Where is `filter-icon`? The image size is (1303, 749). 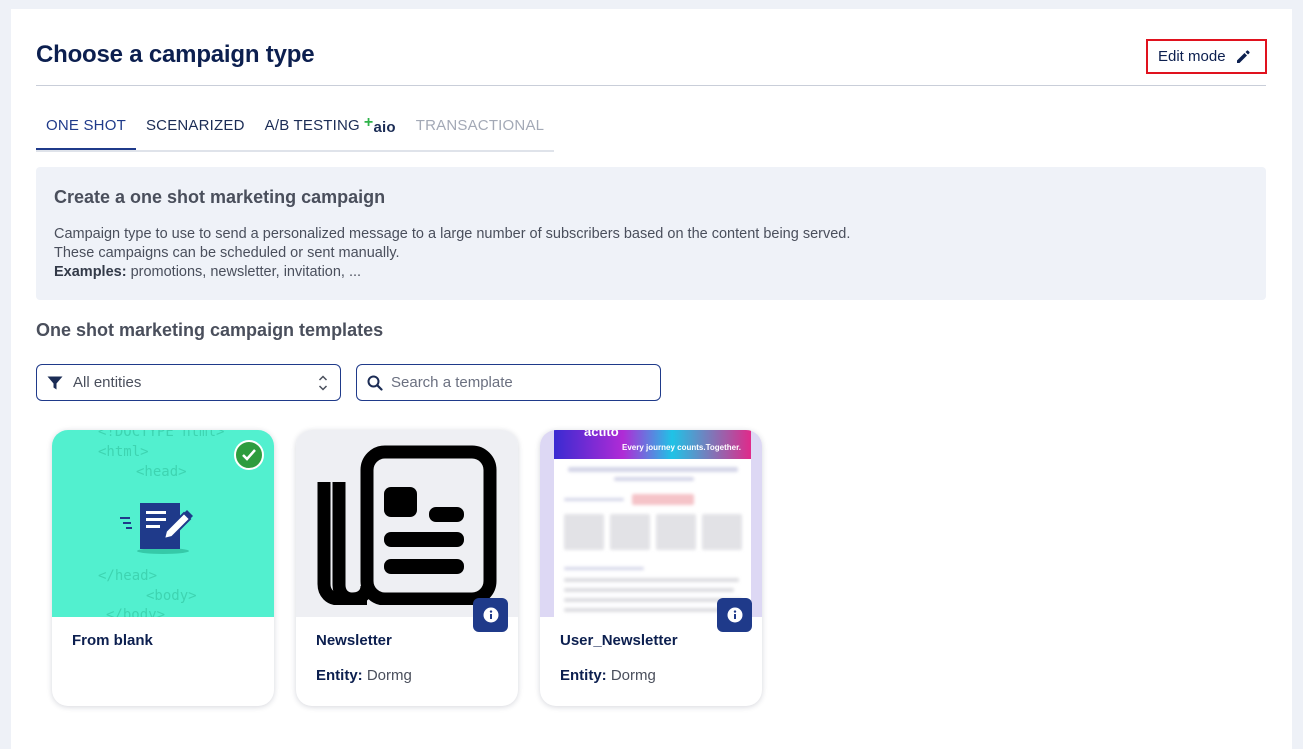 filter-icon is located at coordinates (55, 382).